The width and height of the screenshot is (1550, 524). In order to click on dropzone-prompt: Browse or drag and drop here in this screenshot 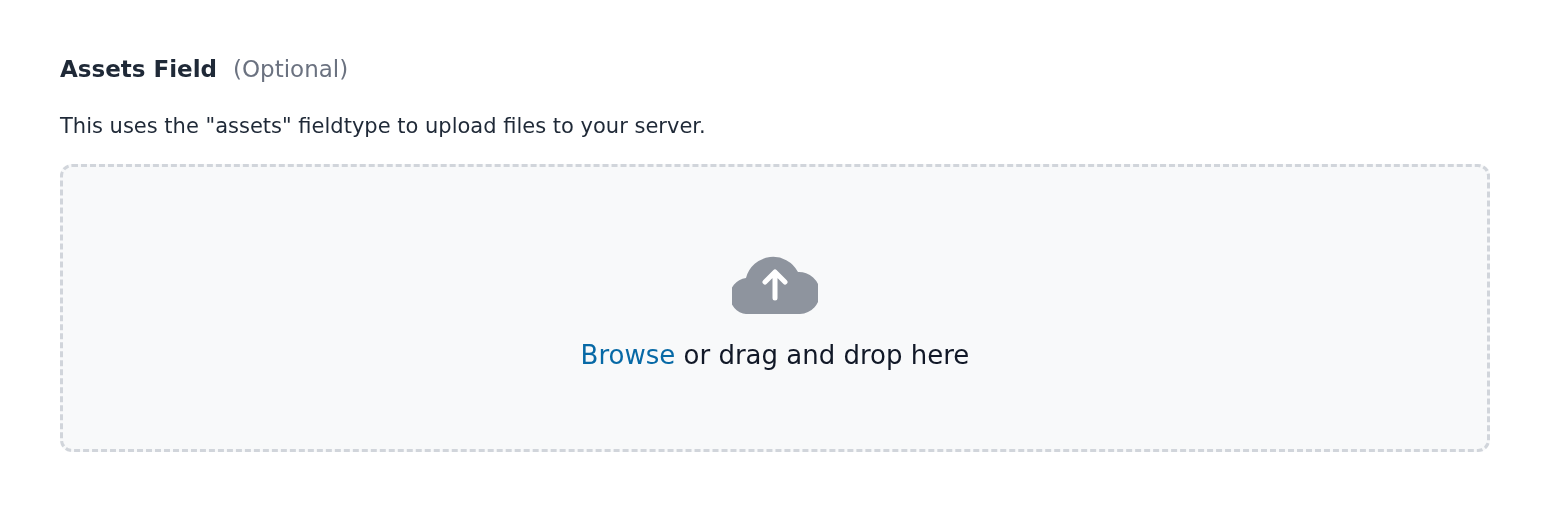, I will do `click(775, 355)`.